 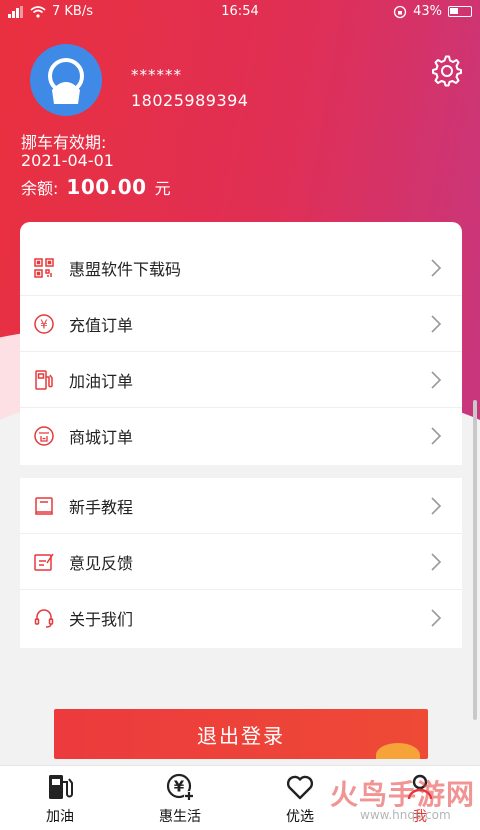 I want to click on feedback-edit-icon, so click(x=44, y=562).